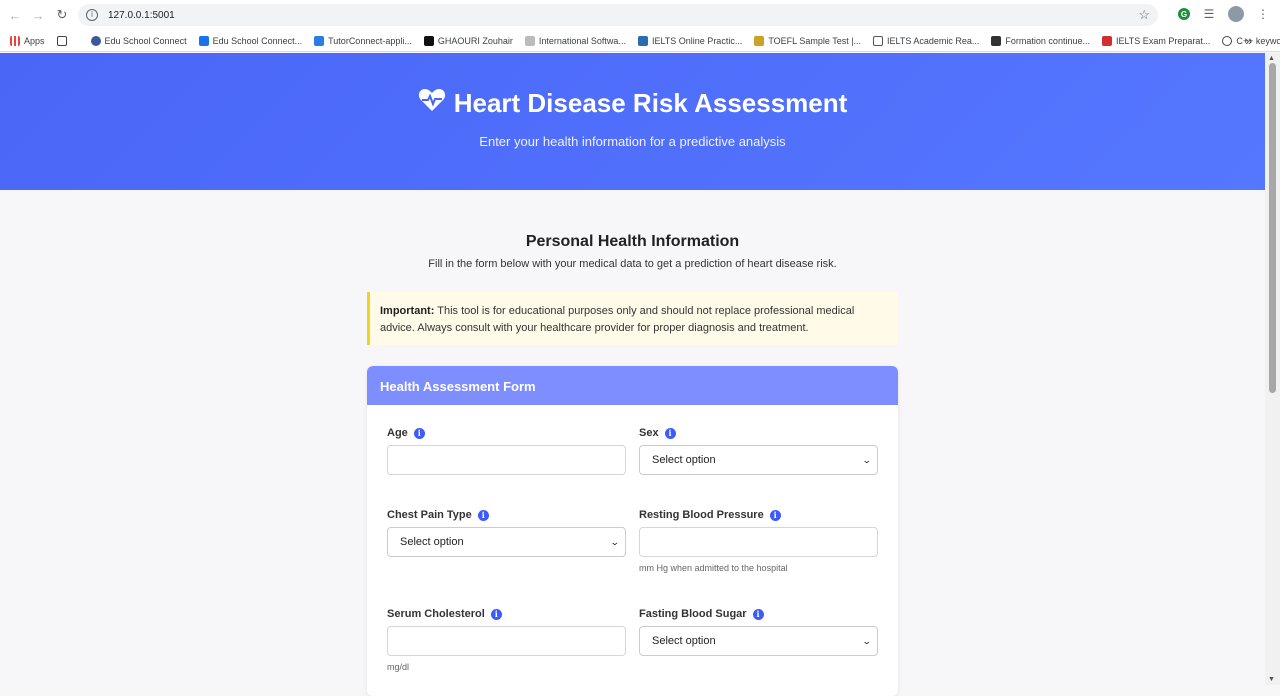 This screenshot has width=1280, height=696. Describe the element at coordinates (632, 385) in the screenshot. I see `form-title: Health Assessment Form` at that location.